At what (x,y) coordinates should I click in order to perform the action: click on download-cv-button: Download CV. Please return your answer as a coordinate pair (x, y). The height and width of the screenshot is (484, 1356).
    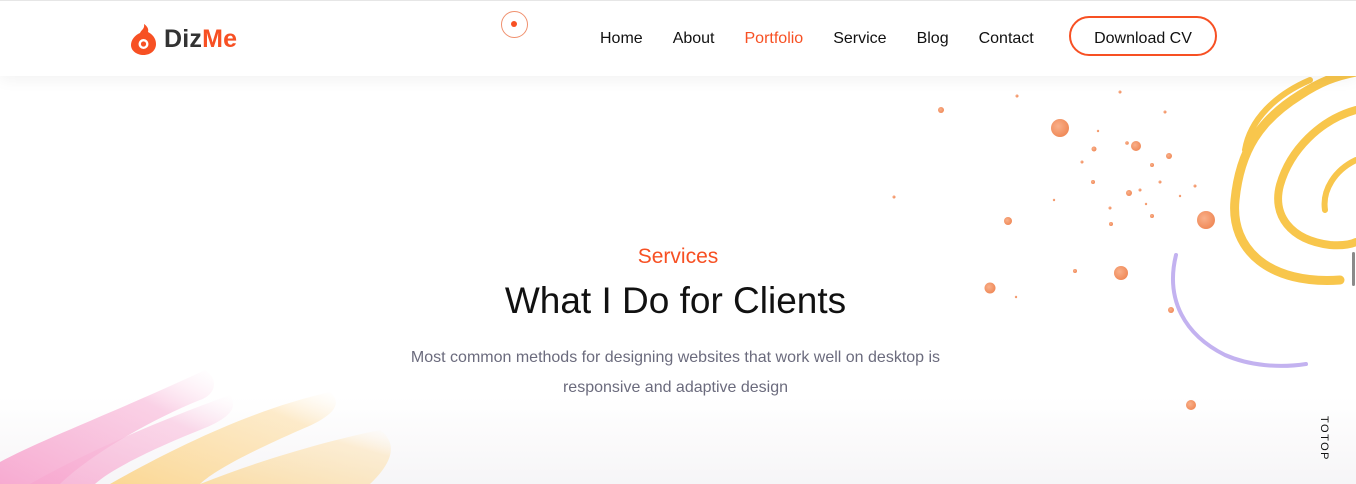
    Looking at the image, I should click on (1143, 36).